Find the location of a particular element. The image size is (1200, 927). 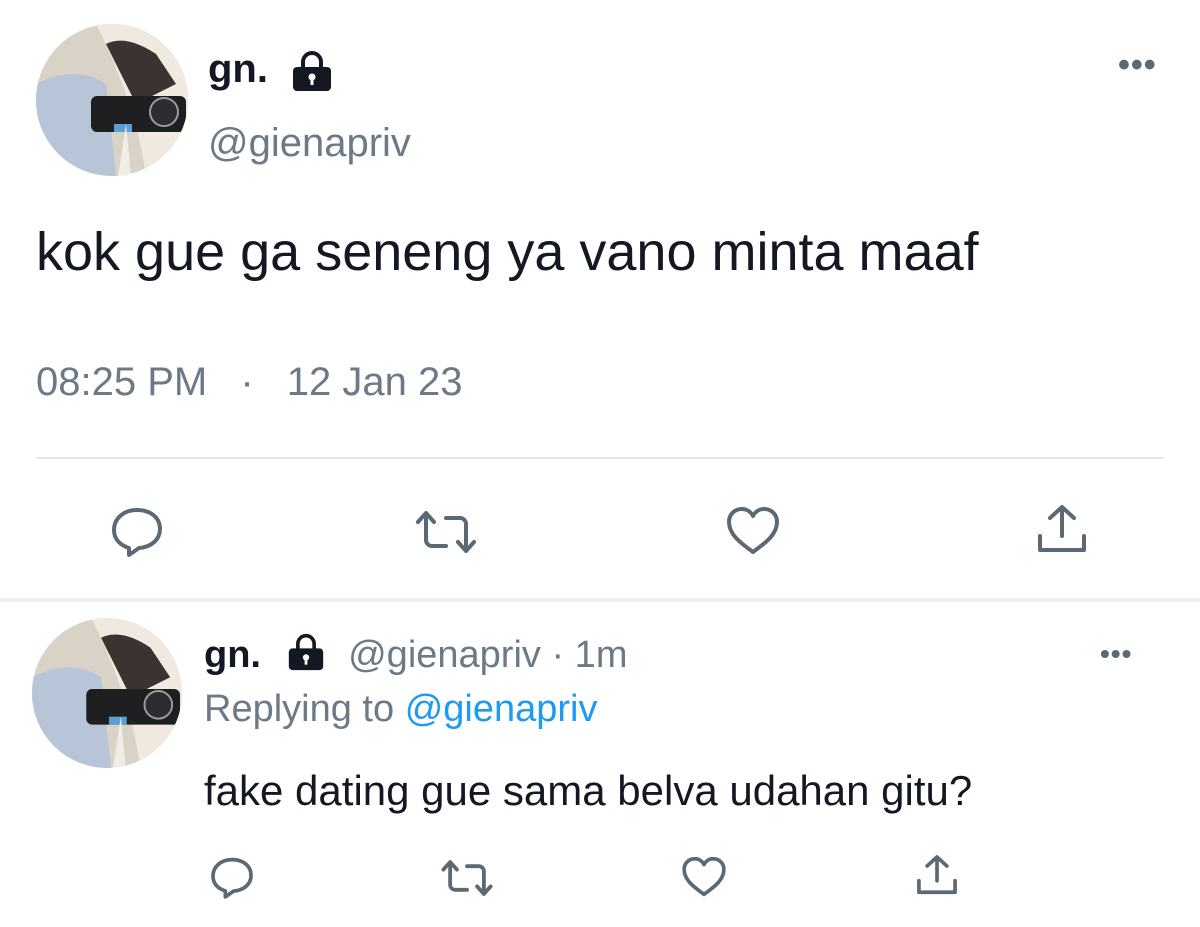

display-name: gn. is located at coordinates (238, 69).